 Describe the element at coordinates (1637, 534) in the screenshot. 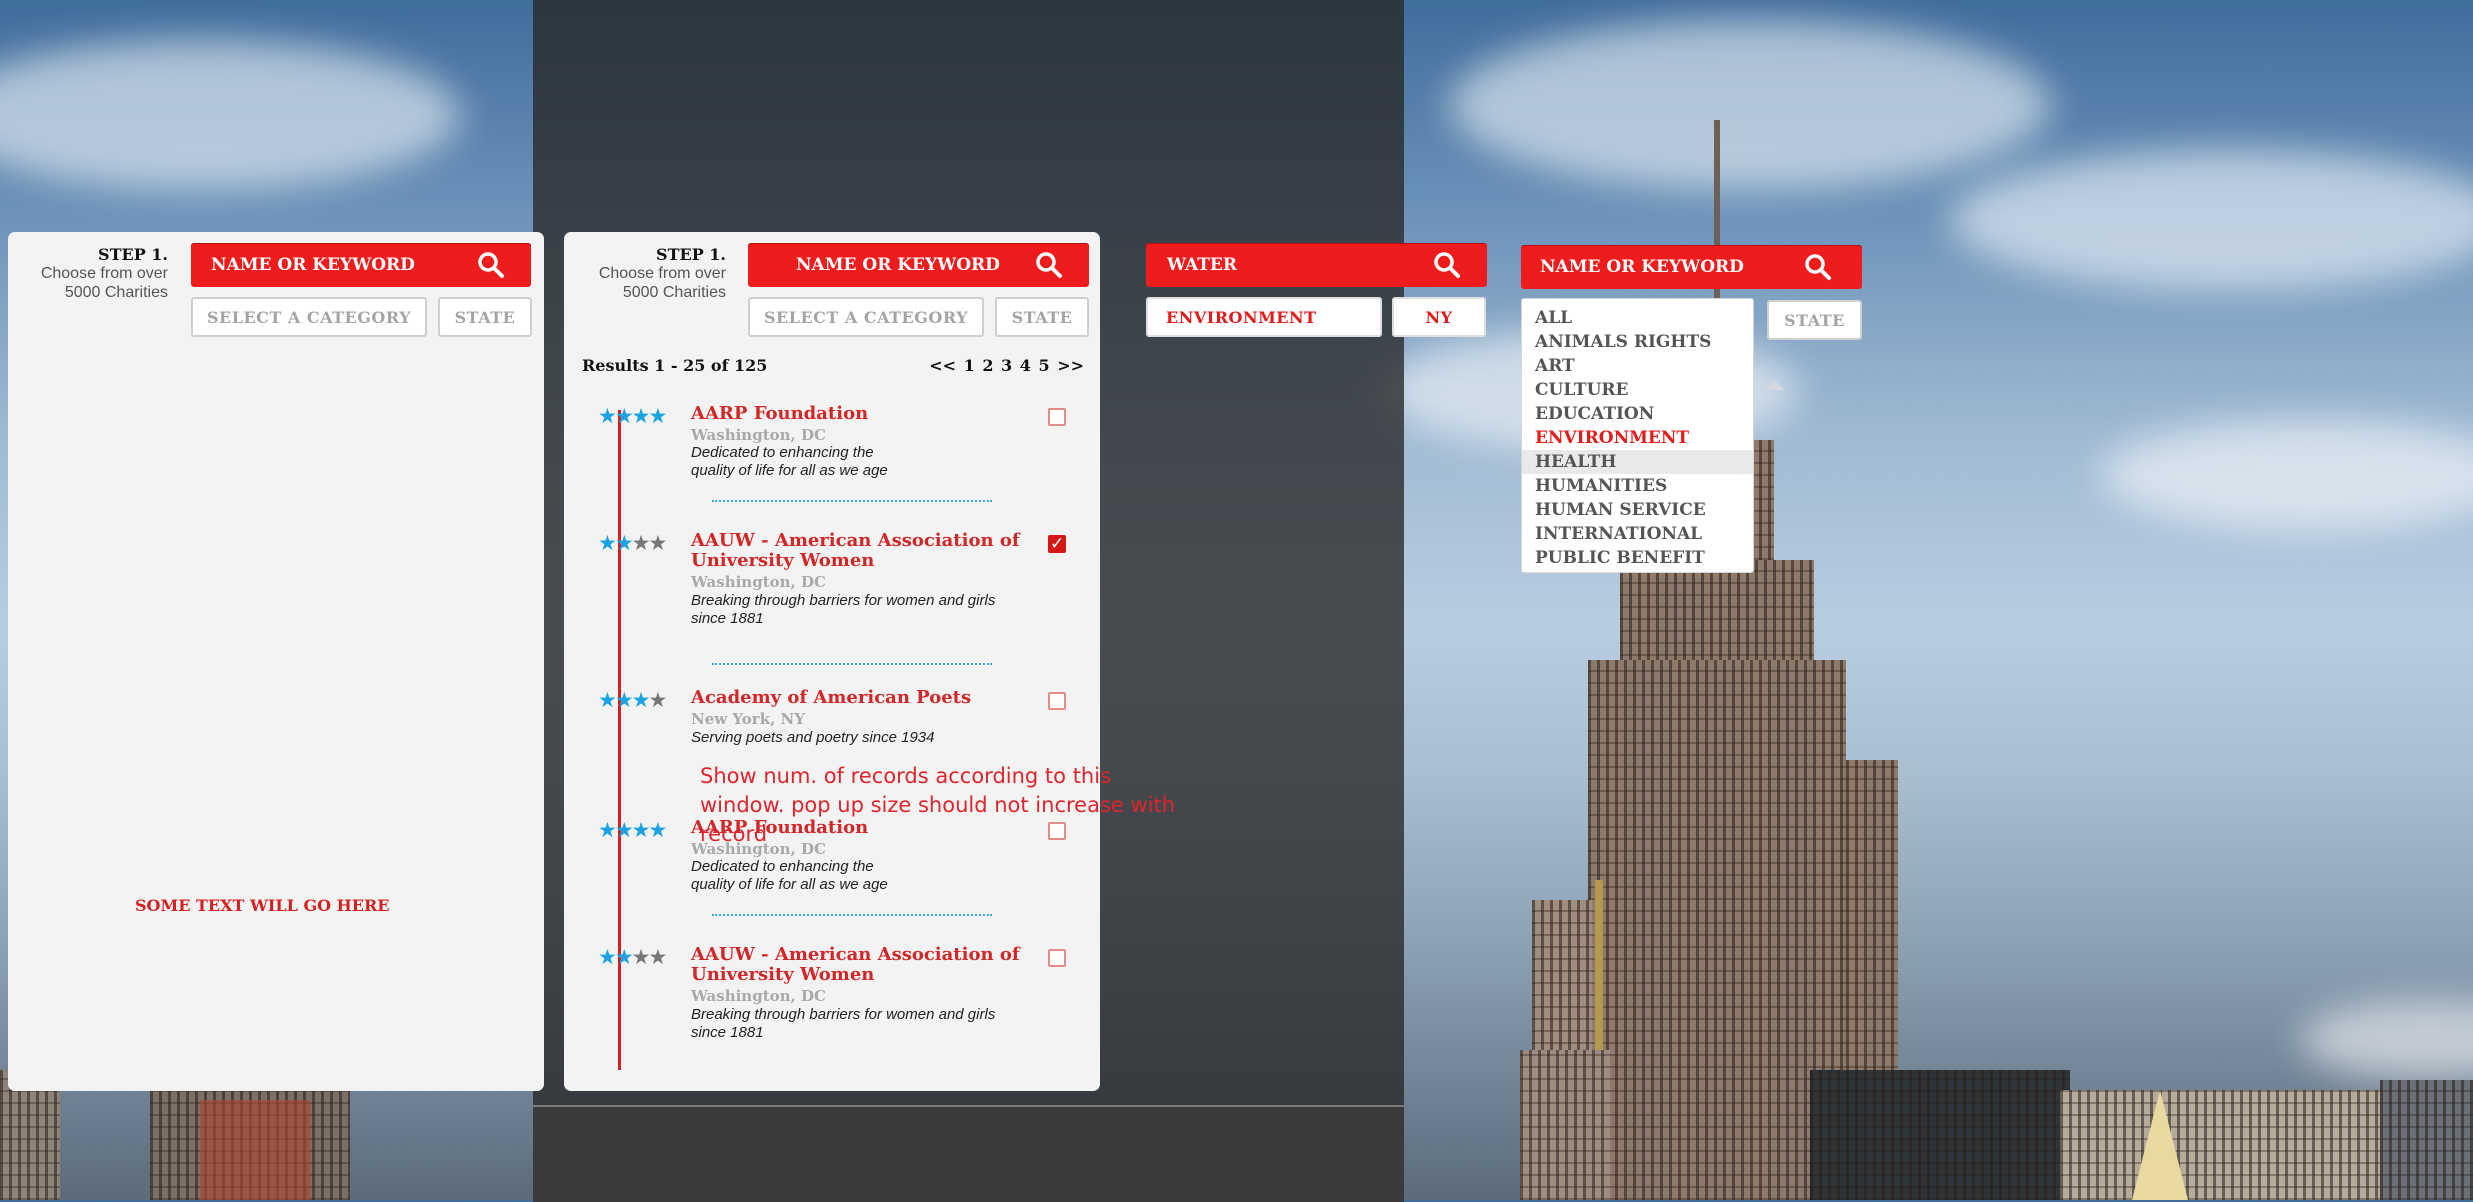

I see `category-option: INTERNATIONAL` at that location.